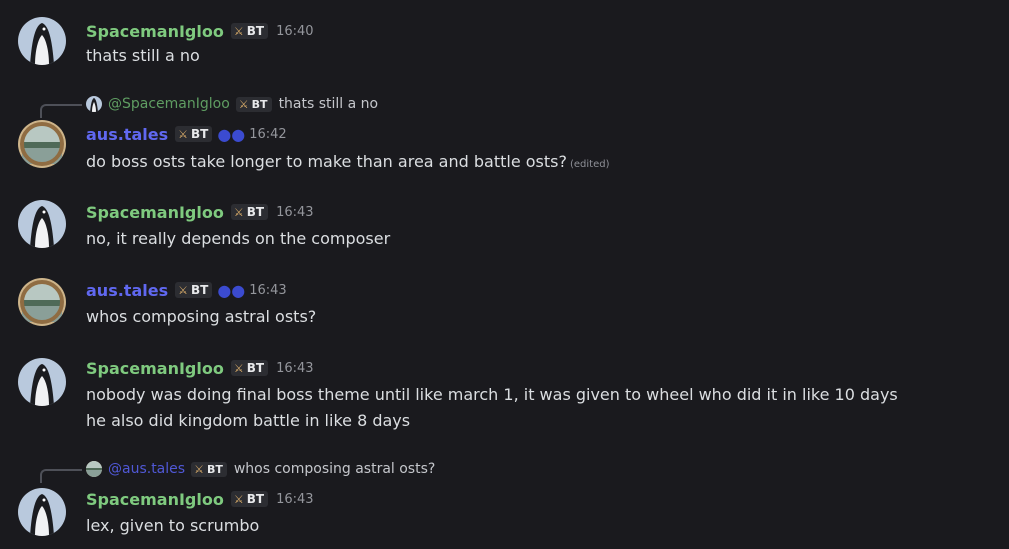 This screenshot has width=1009, height=549. Describe the element at coordinates (173, 525) in the screenshot. I see `message-text: lex, given to scrumbo` at that location.